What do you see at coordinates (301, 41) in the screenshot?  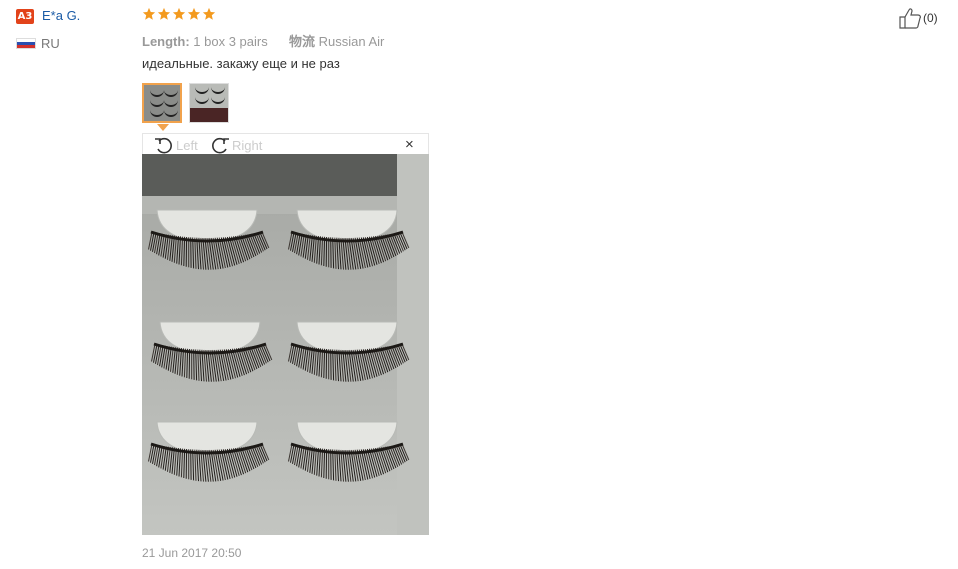 I see `property-key: 物流` at bounding box center [301, 41].